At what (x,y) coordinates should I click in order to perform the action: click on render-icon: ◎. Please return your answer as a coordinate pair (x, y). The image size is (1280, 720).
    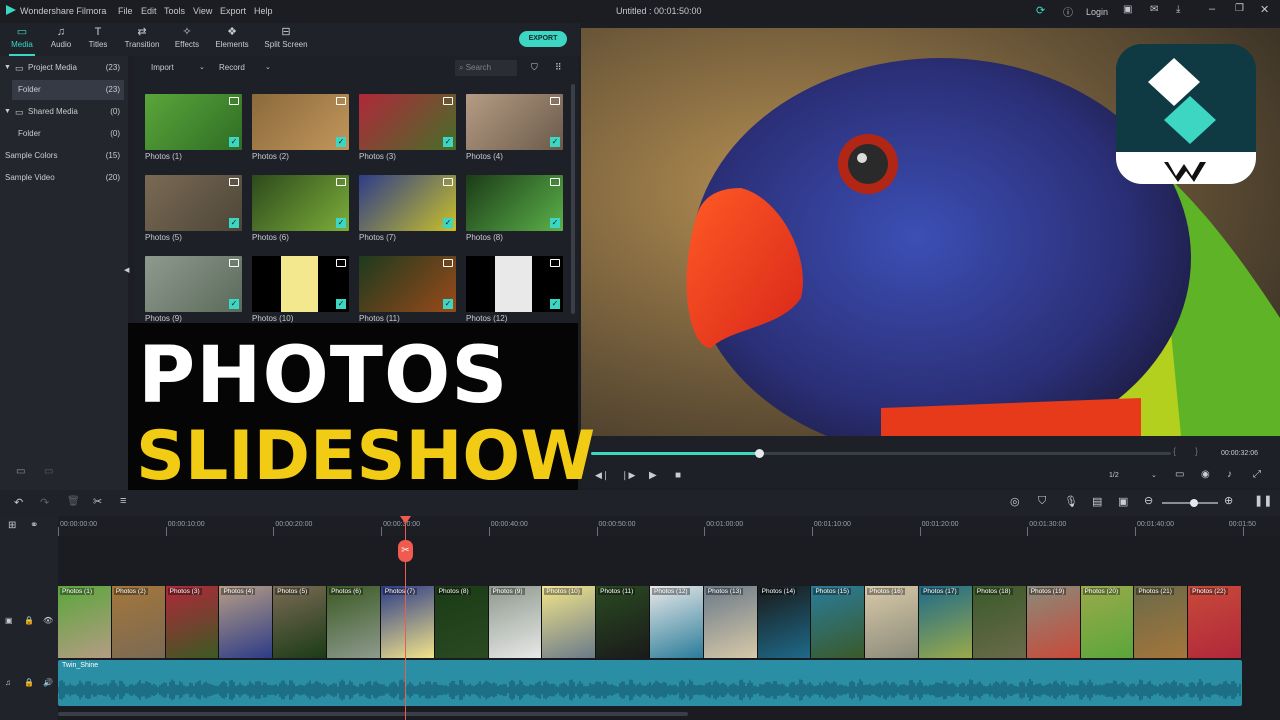
    Looking at the image, I should click on (1015, 501).